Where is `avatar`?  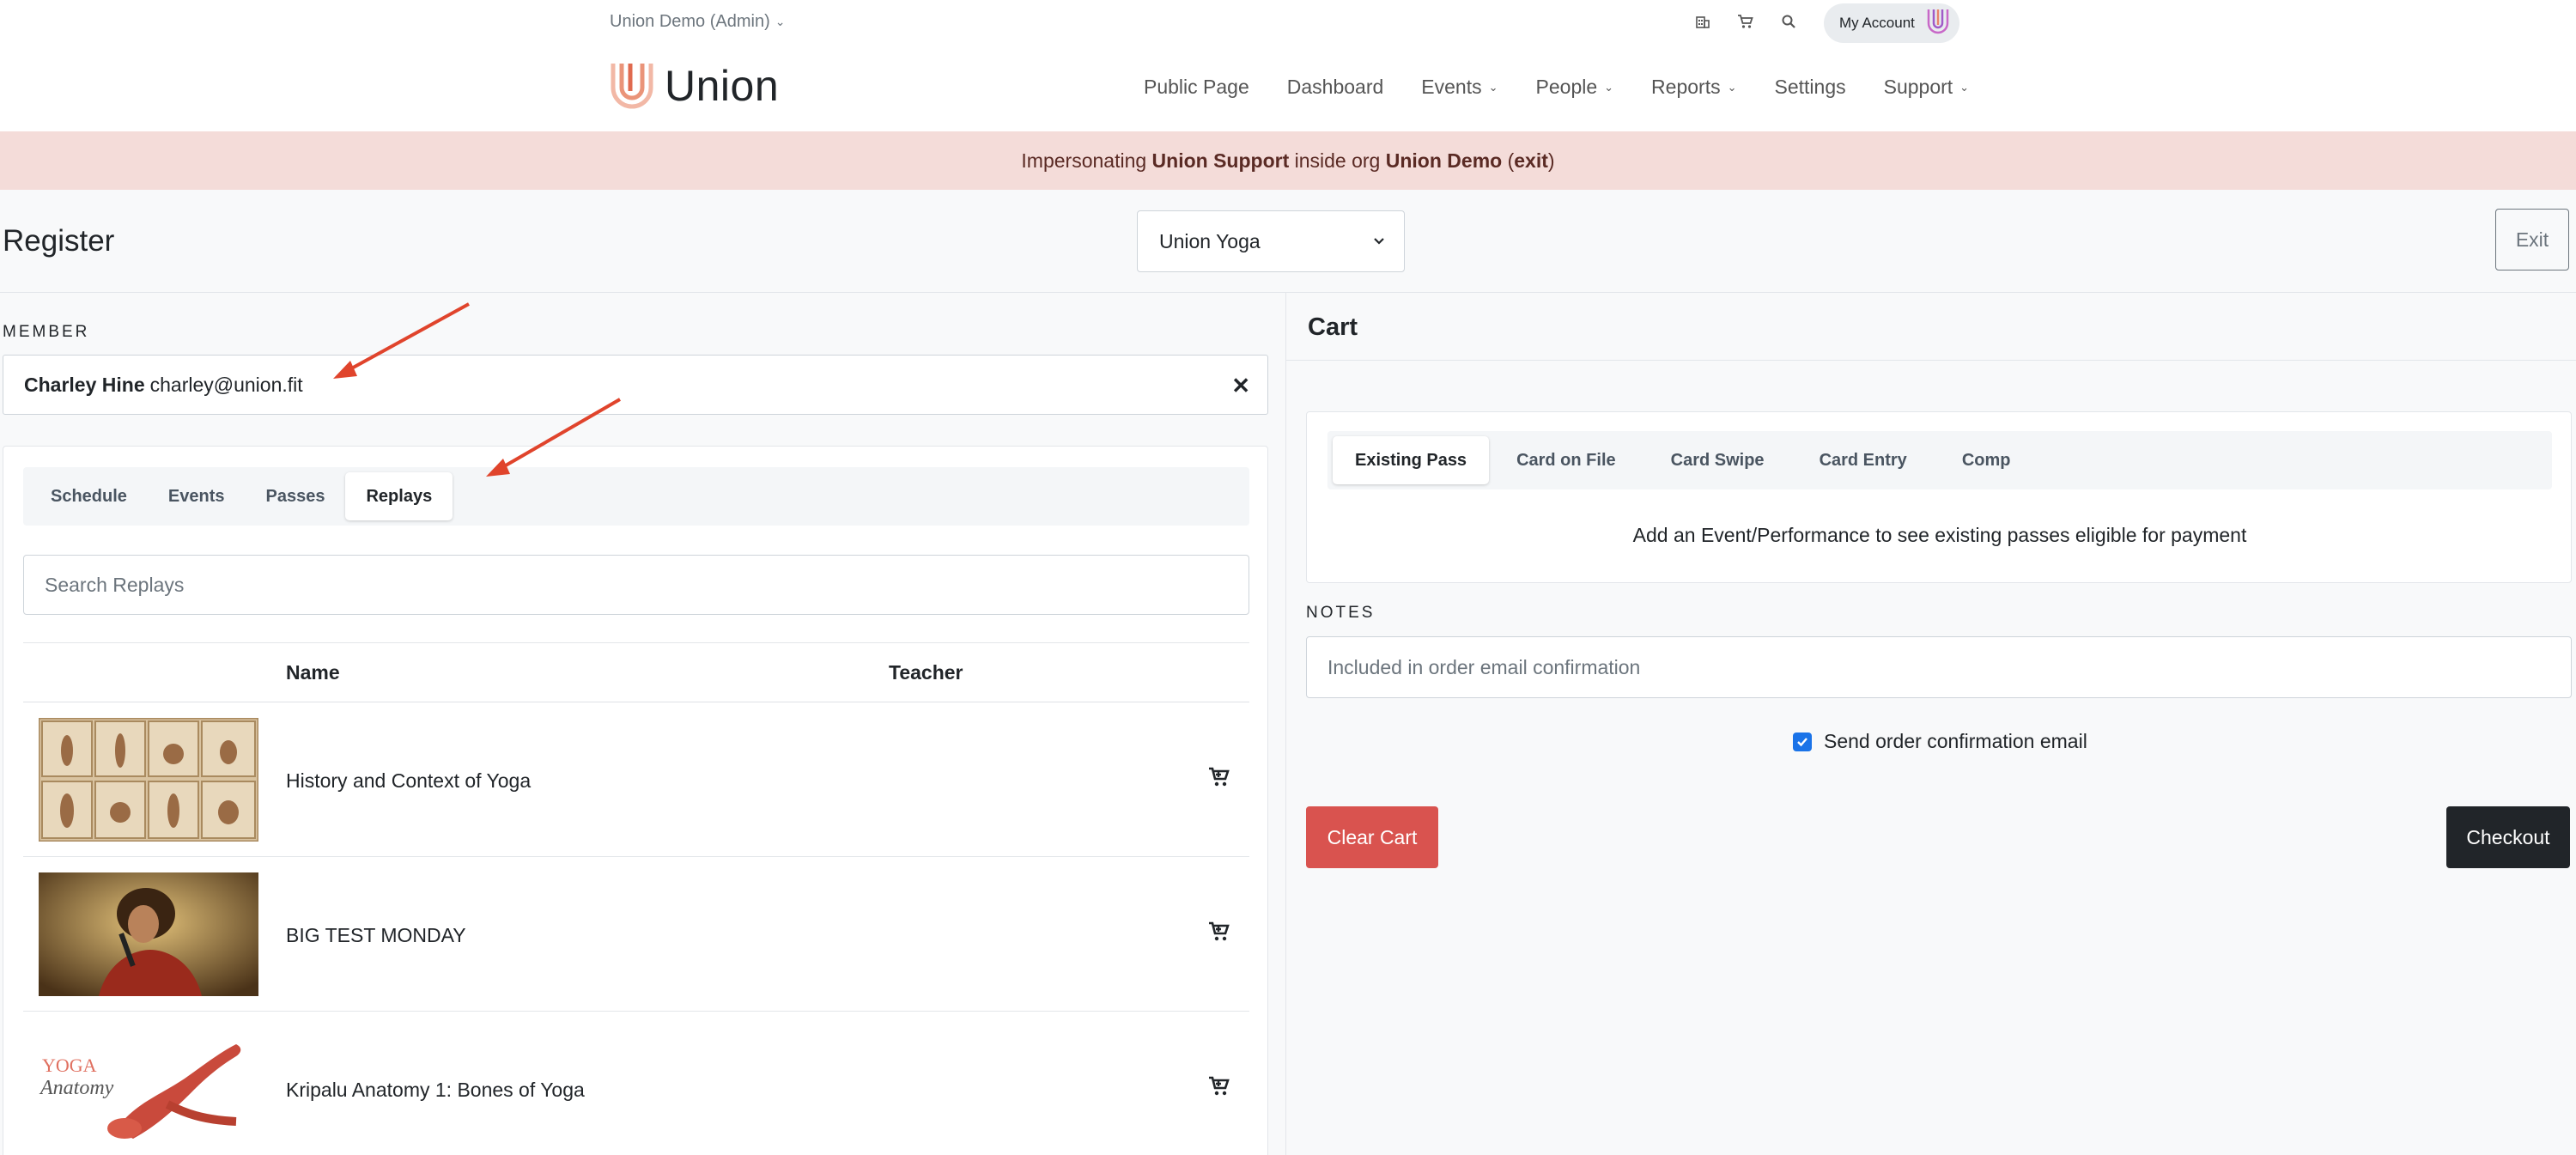
avatar is located at coordinates (1938, 23).